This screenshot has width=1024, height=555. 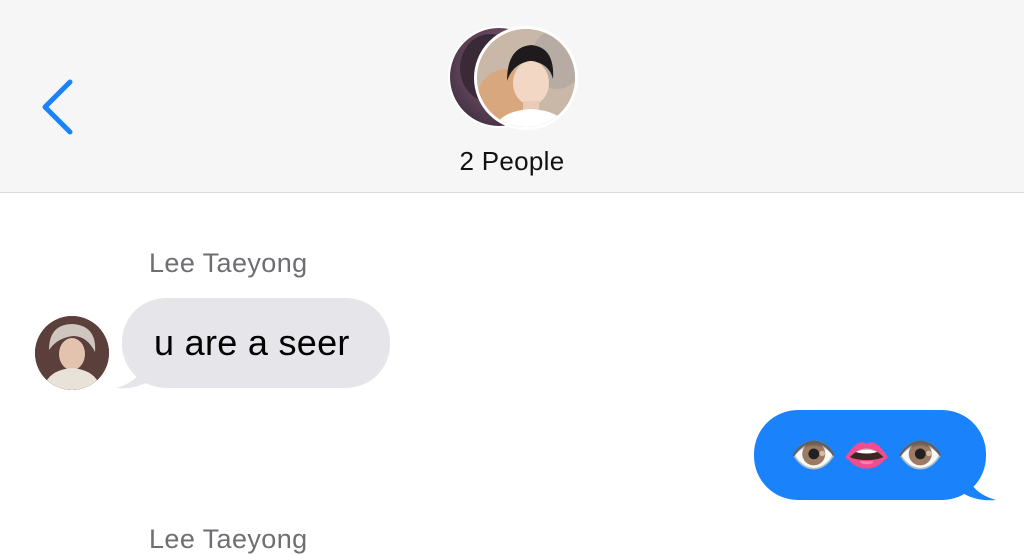 What do you see at coordinates (72, 353) in the screenshot?
I see `sender-avatar` at bounding box center [72, 353].